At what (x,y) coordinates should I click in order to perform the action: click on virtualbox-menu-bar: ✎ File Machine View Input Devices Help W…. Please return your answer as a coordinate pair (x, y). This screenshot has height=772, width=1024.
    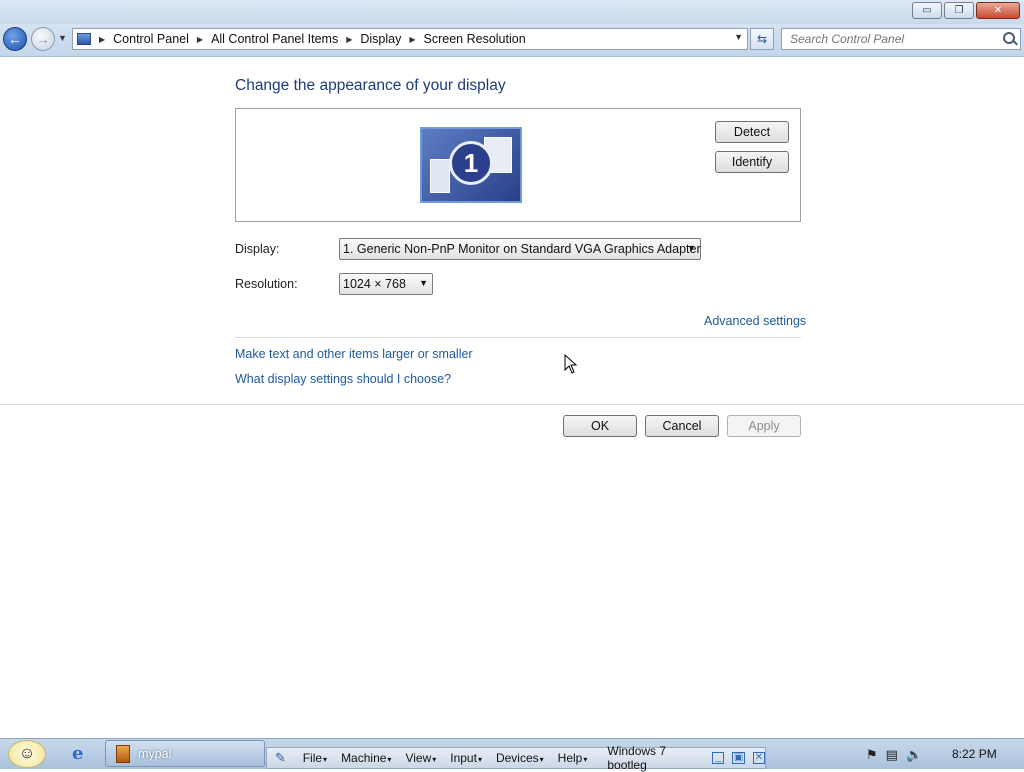
    Looking at the image, I should click on (516, 758).